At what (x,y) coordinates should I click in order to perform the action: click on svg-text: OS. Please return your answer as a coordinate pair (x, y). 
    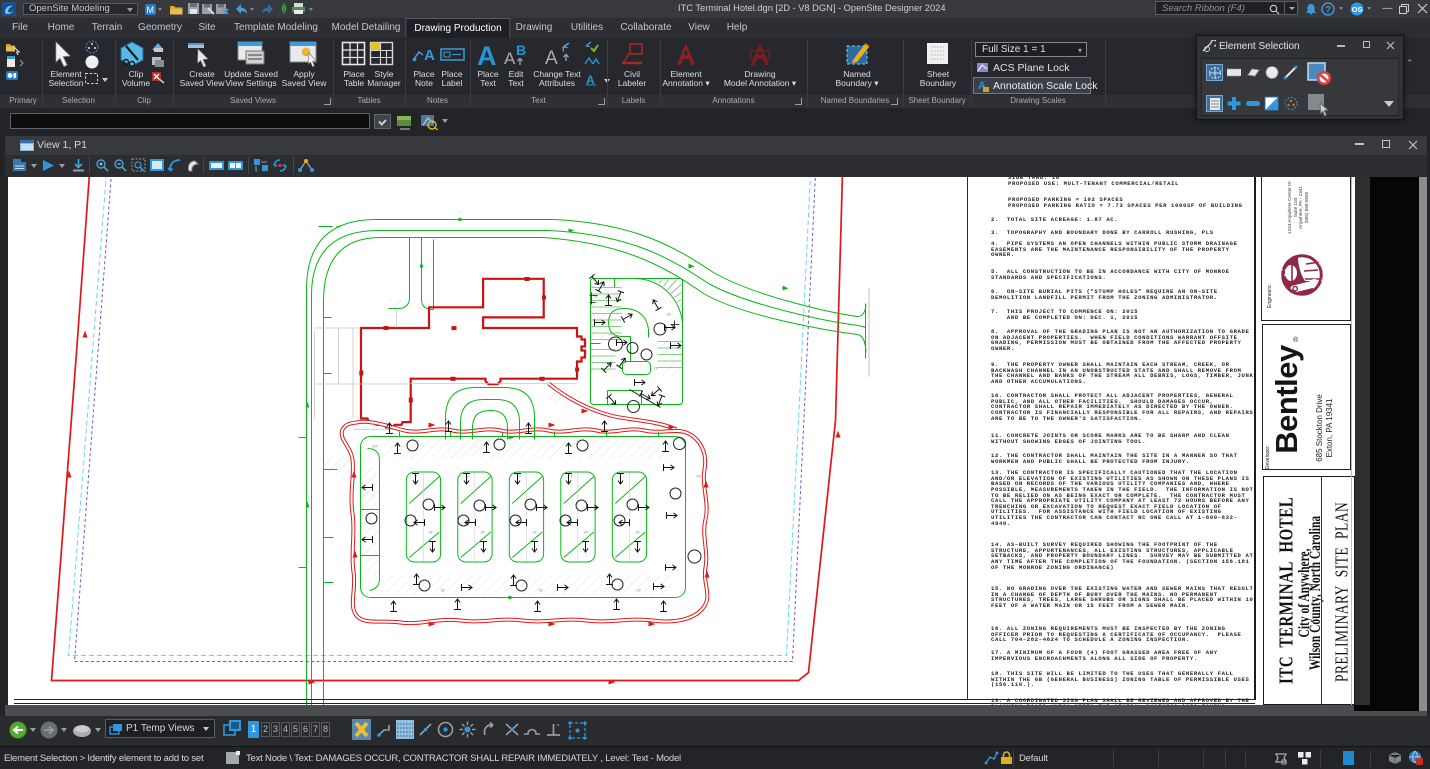
    Looking at the image, I should click on (1357, 9).